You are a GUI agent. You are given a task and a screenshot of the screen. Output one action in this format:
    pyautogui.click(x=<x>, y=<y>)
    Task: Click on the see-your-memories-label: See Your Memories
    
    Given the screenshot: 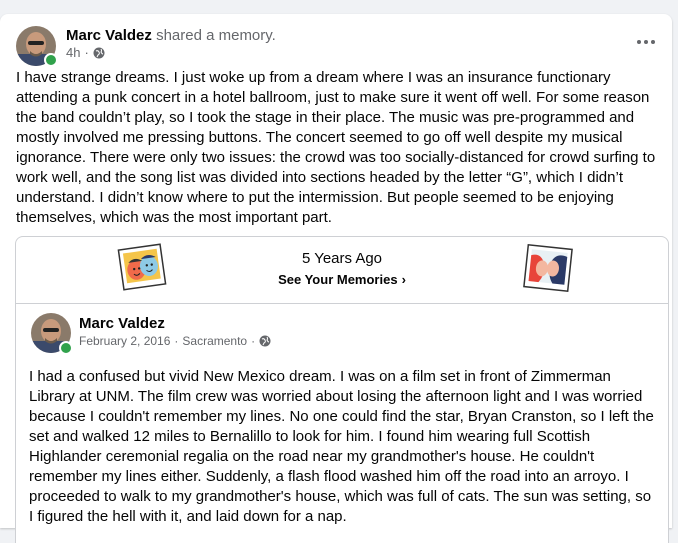 What is the action you would take?
    pyautogui.click(x=338, y=279)
    